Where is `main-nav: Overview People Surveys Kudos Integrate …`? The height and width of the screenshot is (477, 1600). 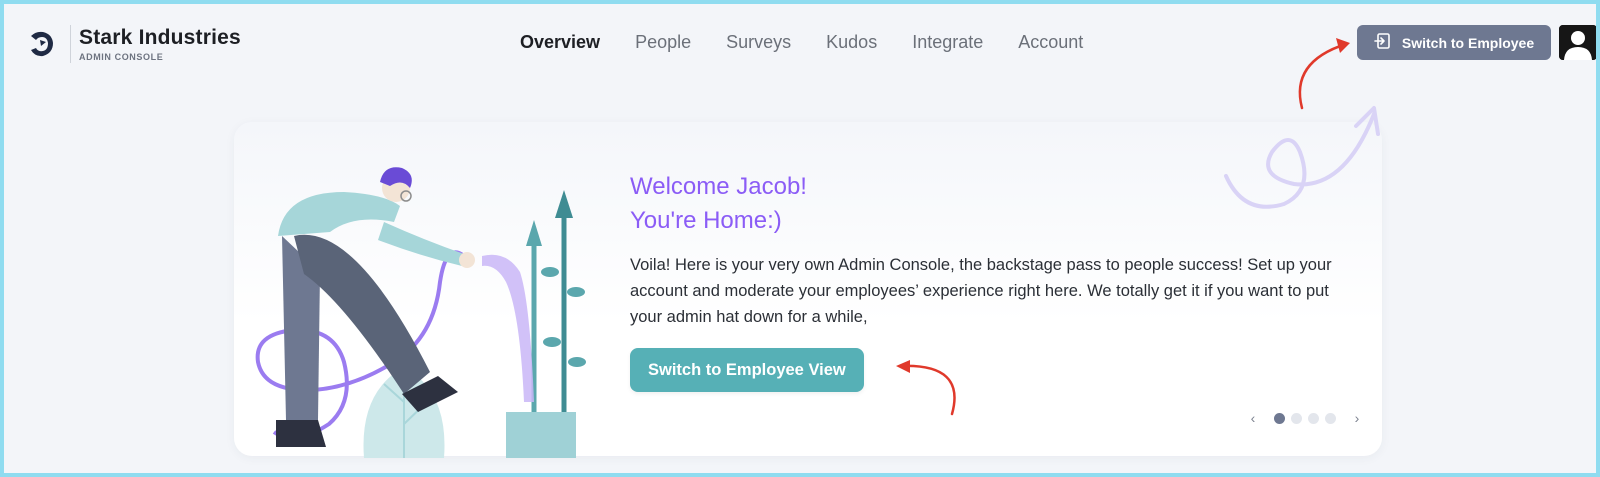
main-nav: Overview People Surveys Kudos Integrate … is located at coordinates (801, 42).